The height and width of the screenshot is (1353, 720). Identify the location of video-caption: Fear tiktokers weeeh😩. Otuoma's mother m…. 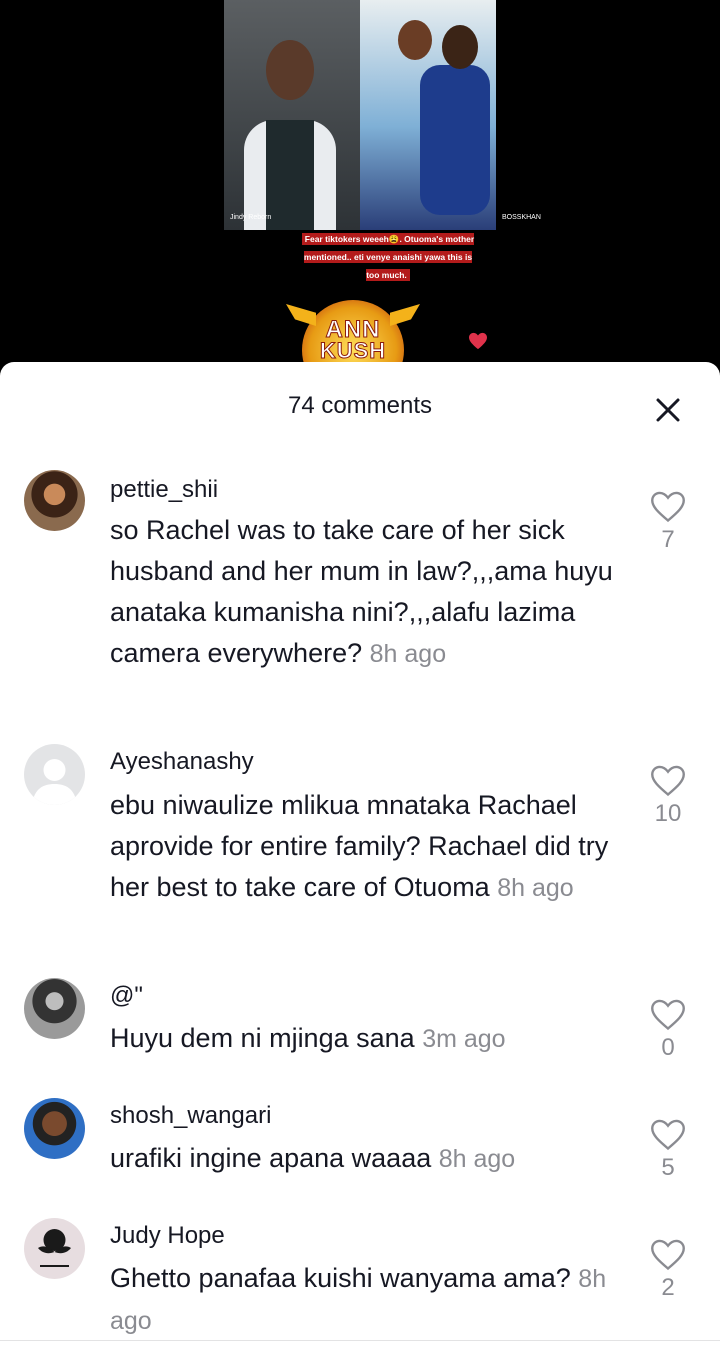
(388, 256).